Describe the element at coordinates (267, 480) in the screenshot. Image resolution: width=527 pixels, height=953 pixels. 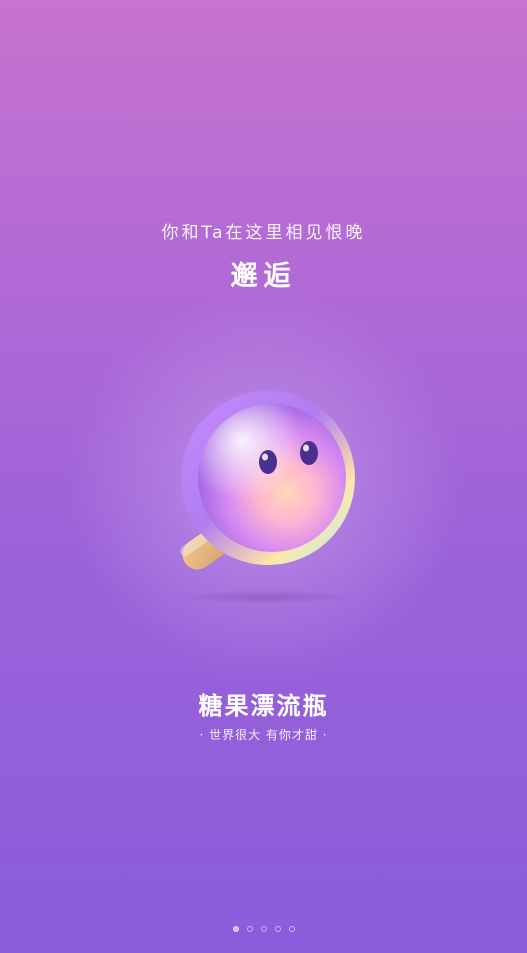
I see `candy-lollipop-mascot-icon` at that location.